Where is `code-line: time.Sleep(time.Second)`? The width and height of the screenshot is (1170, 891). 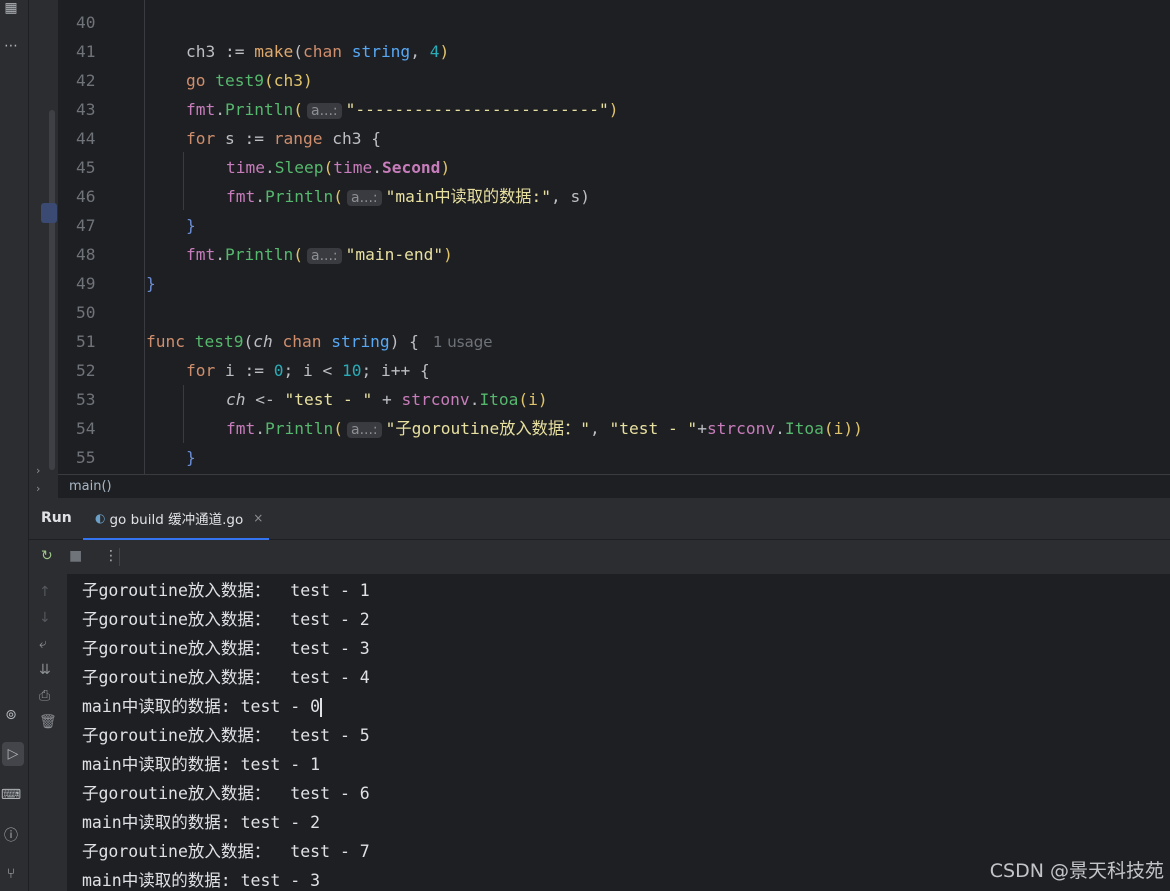 code-line: time.Sleep(time.Second) is located at coordinates (338, 167).